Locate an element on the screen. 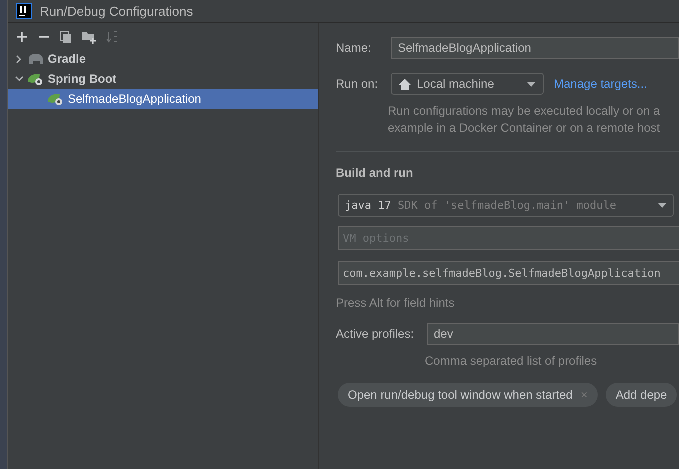 The height and width of the screenshot is (469, 679). sdk-dropdown: java 17 SDK of 'selfmadeBlog.main' module is located at coordinates (506, 205).